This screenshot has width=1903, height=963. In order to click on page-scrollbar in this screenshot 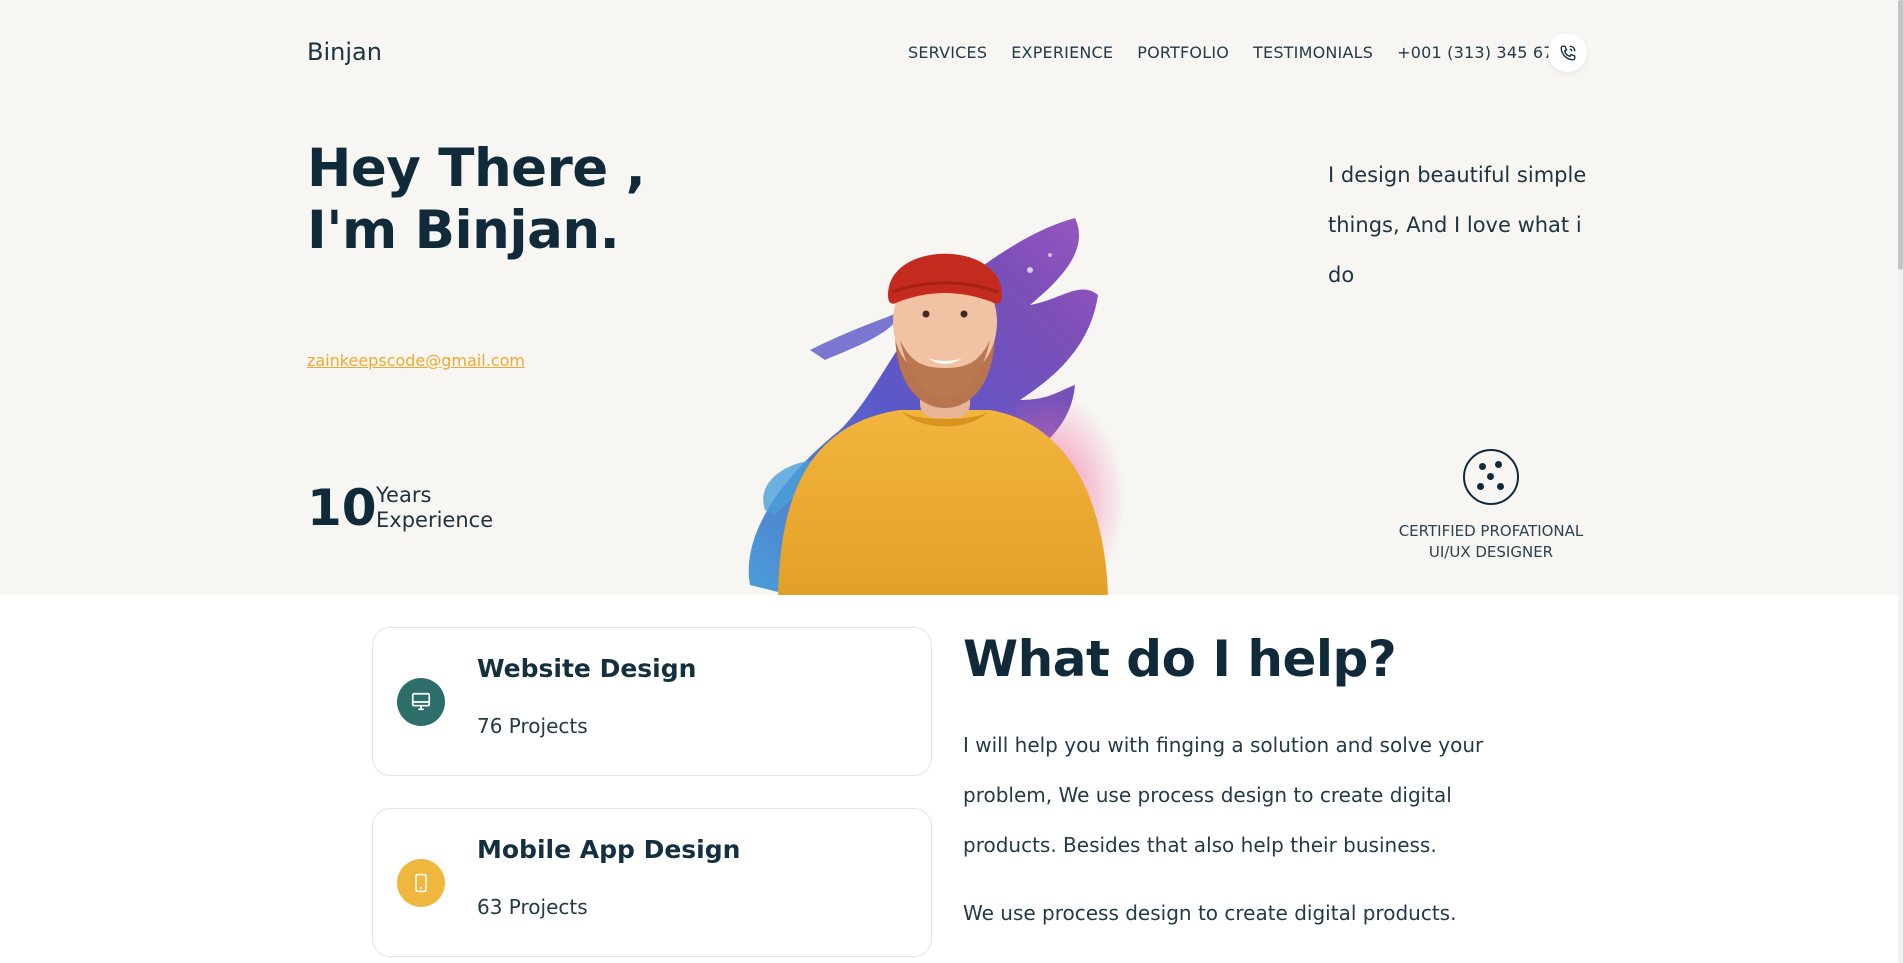, I will do `click(1900, 481)`.